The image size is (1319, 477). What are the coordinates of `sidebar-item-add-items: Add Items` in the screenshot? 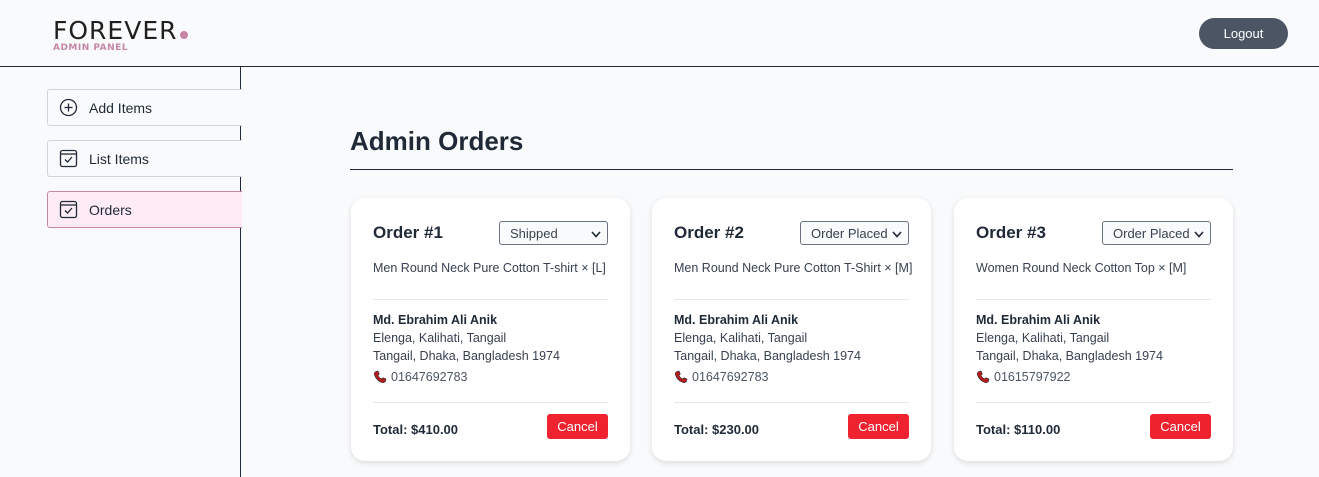 It's located at (144, 107).